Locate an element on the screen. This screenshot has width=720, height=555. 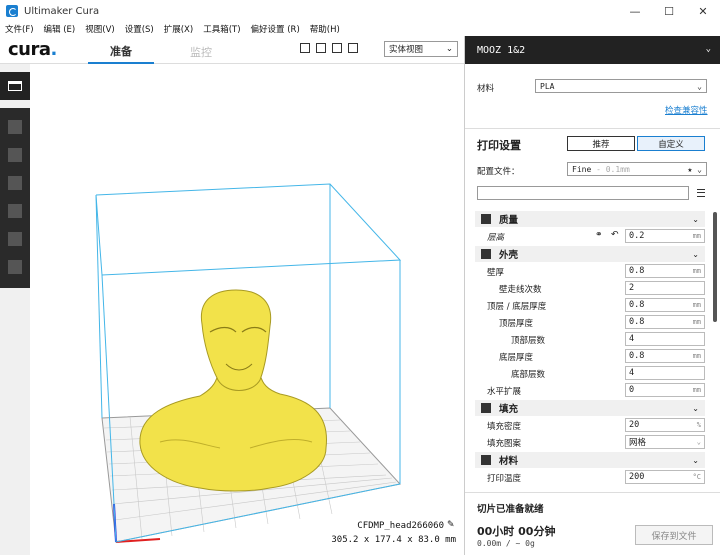
cura-logo: cura. is located at coordinates (32, 49).